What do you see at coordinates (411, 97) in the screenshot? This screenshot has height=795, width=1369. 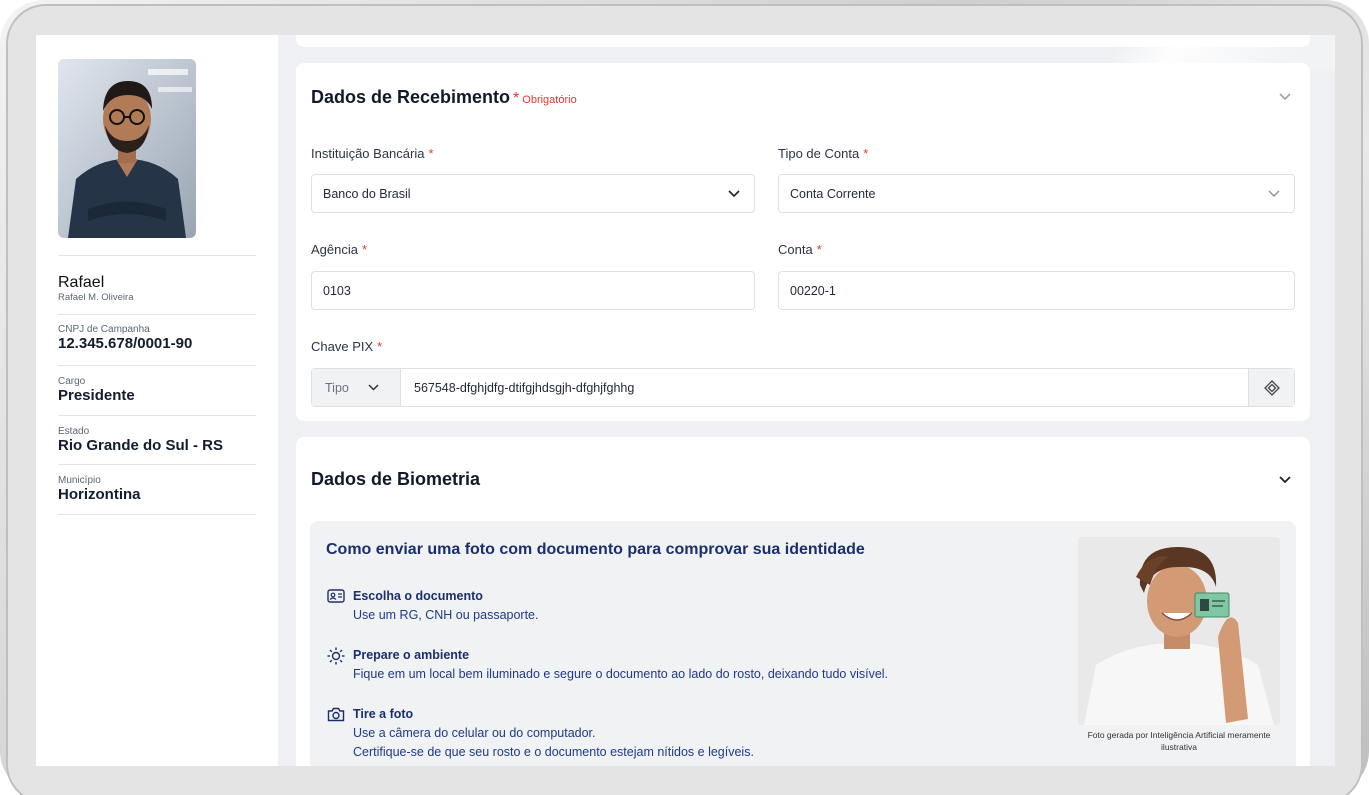 I see `recebimento-title: Dados de Recebimento` at bounding box center [411, 97].